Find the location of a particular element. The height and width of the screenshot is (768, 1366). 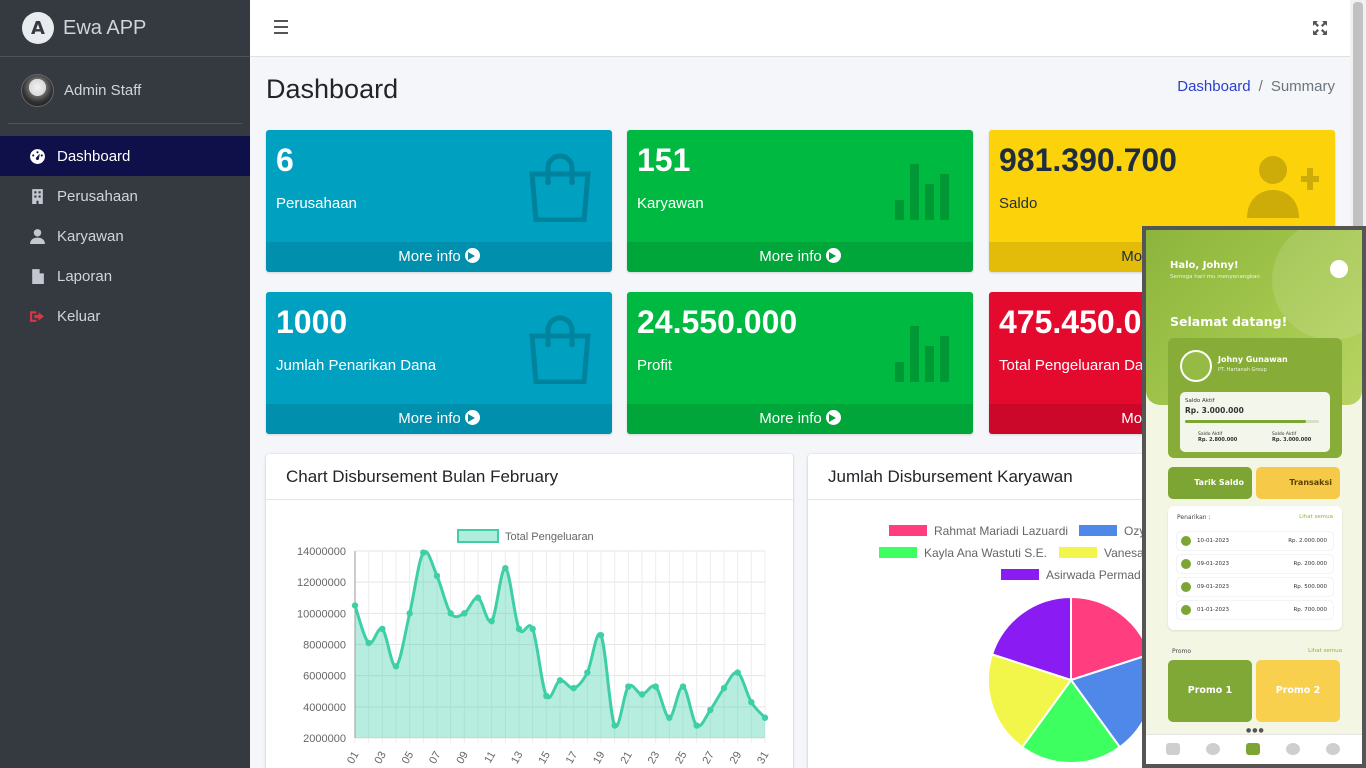

legend-label: Kayla Ana Wastuti S.E. is located at coordinates (985, 553).